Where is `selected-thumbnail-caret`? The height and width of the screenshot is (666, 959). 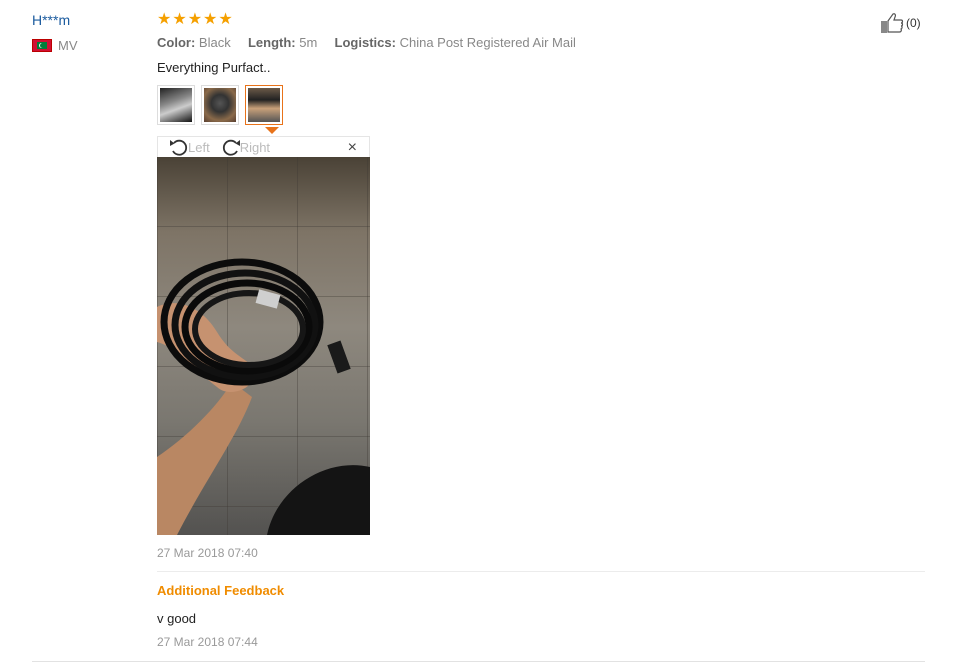 selected-thumbnail-caret is located at coordinates (272, 130).